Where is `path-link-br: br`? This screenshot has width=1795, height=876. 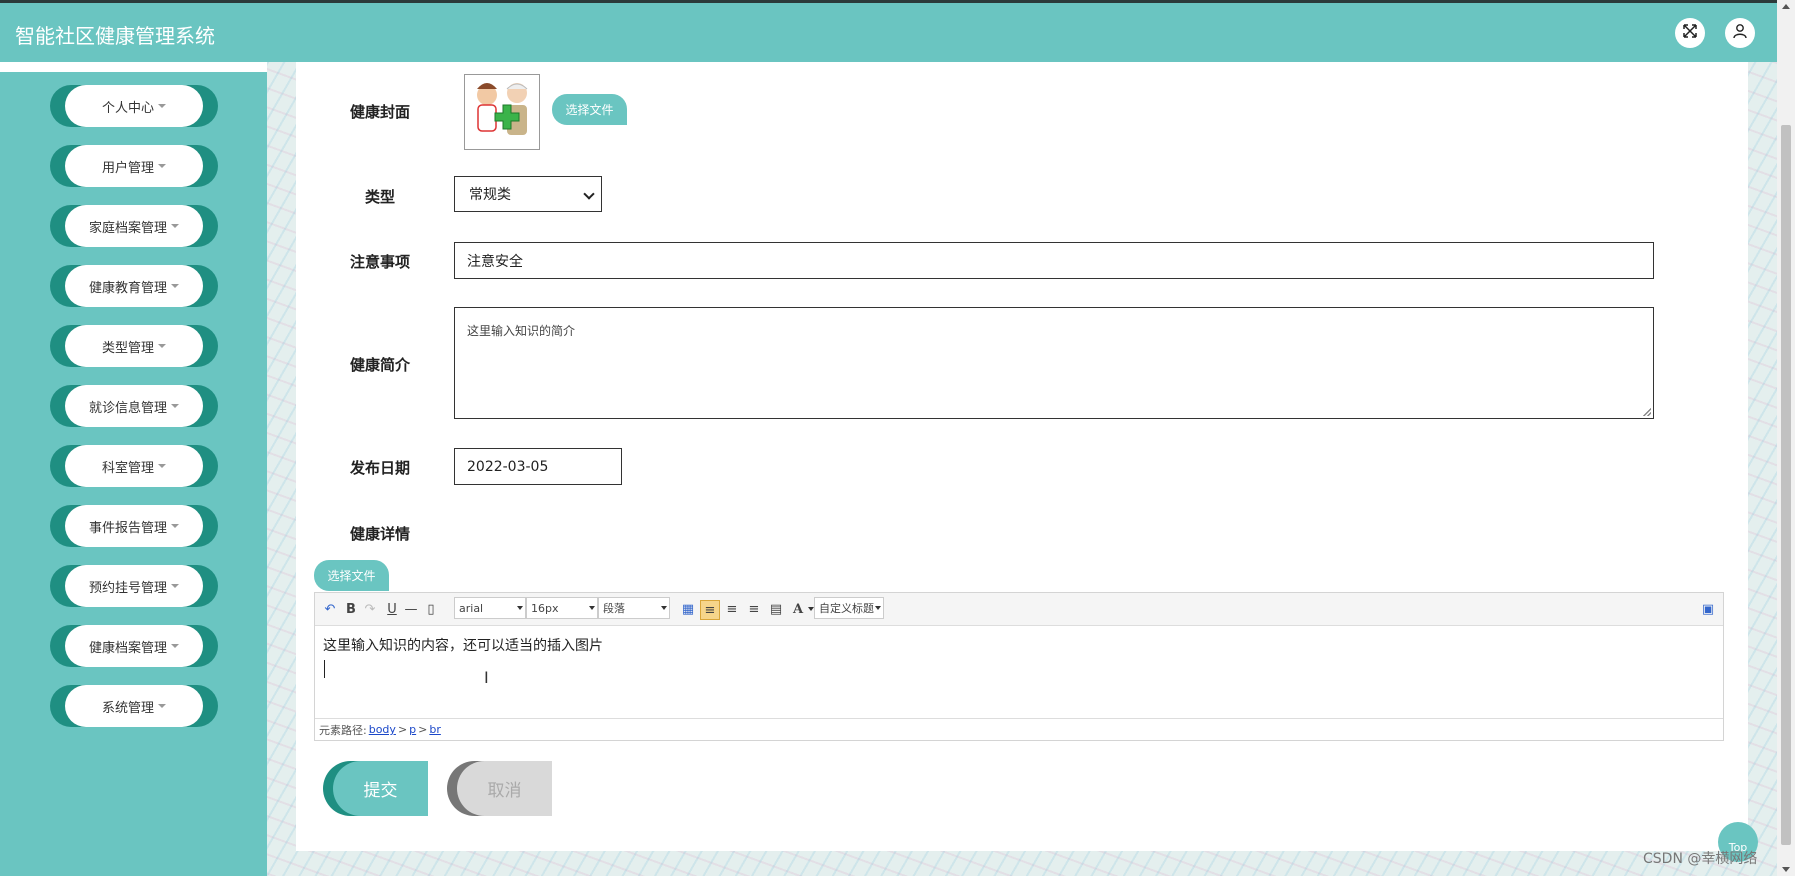 path-link-br: br is located at coordinates (435, 729).